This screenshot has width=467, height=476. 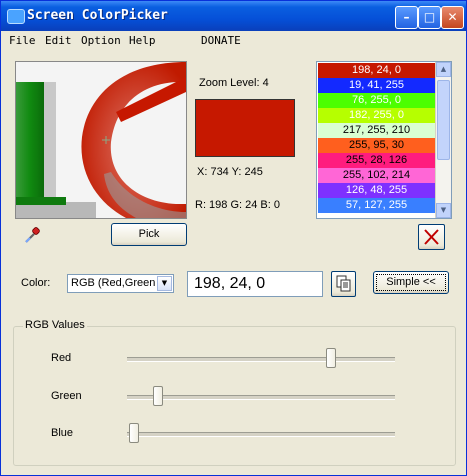 What do you see at coordinates (376, 160) in the screenshot?
I see `color-list-item: 255, 28, 126` at bounding box center [376, 160].